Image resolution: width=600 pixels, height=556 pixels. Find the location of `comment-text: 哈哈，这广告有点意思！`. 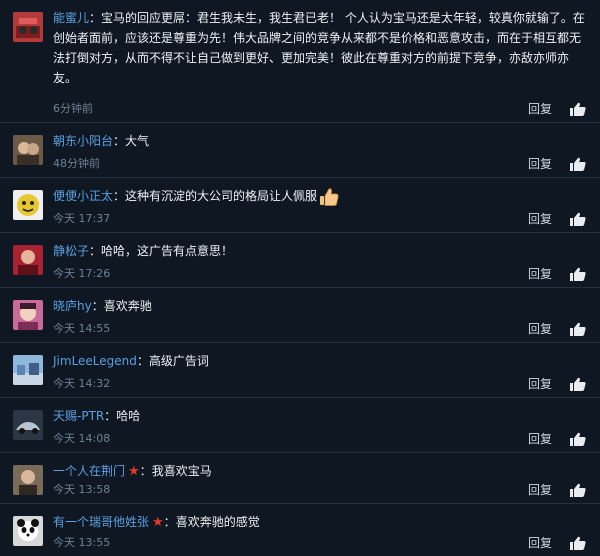

comment-text: 哈哈，这广告有点意思！ is located at coordinates (167, 251).